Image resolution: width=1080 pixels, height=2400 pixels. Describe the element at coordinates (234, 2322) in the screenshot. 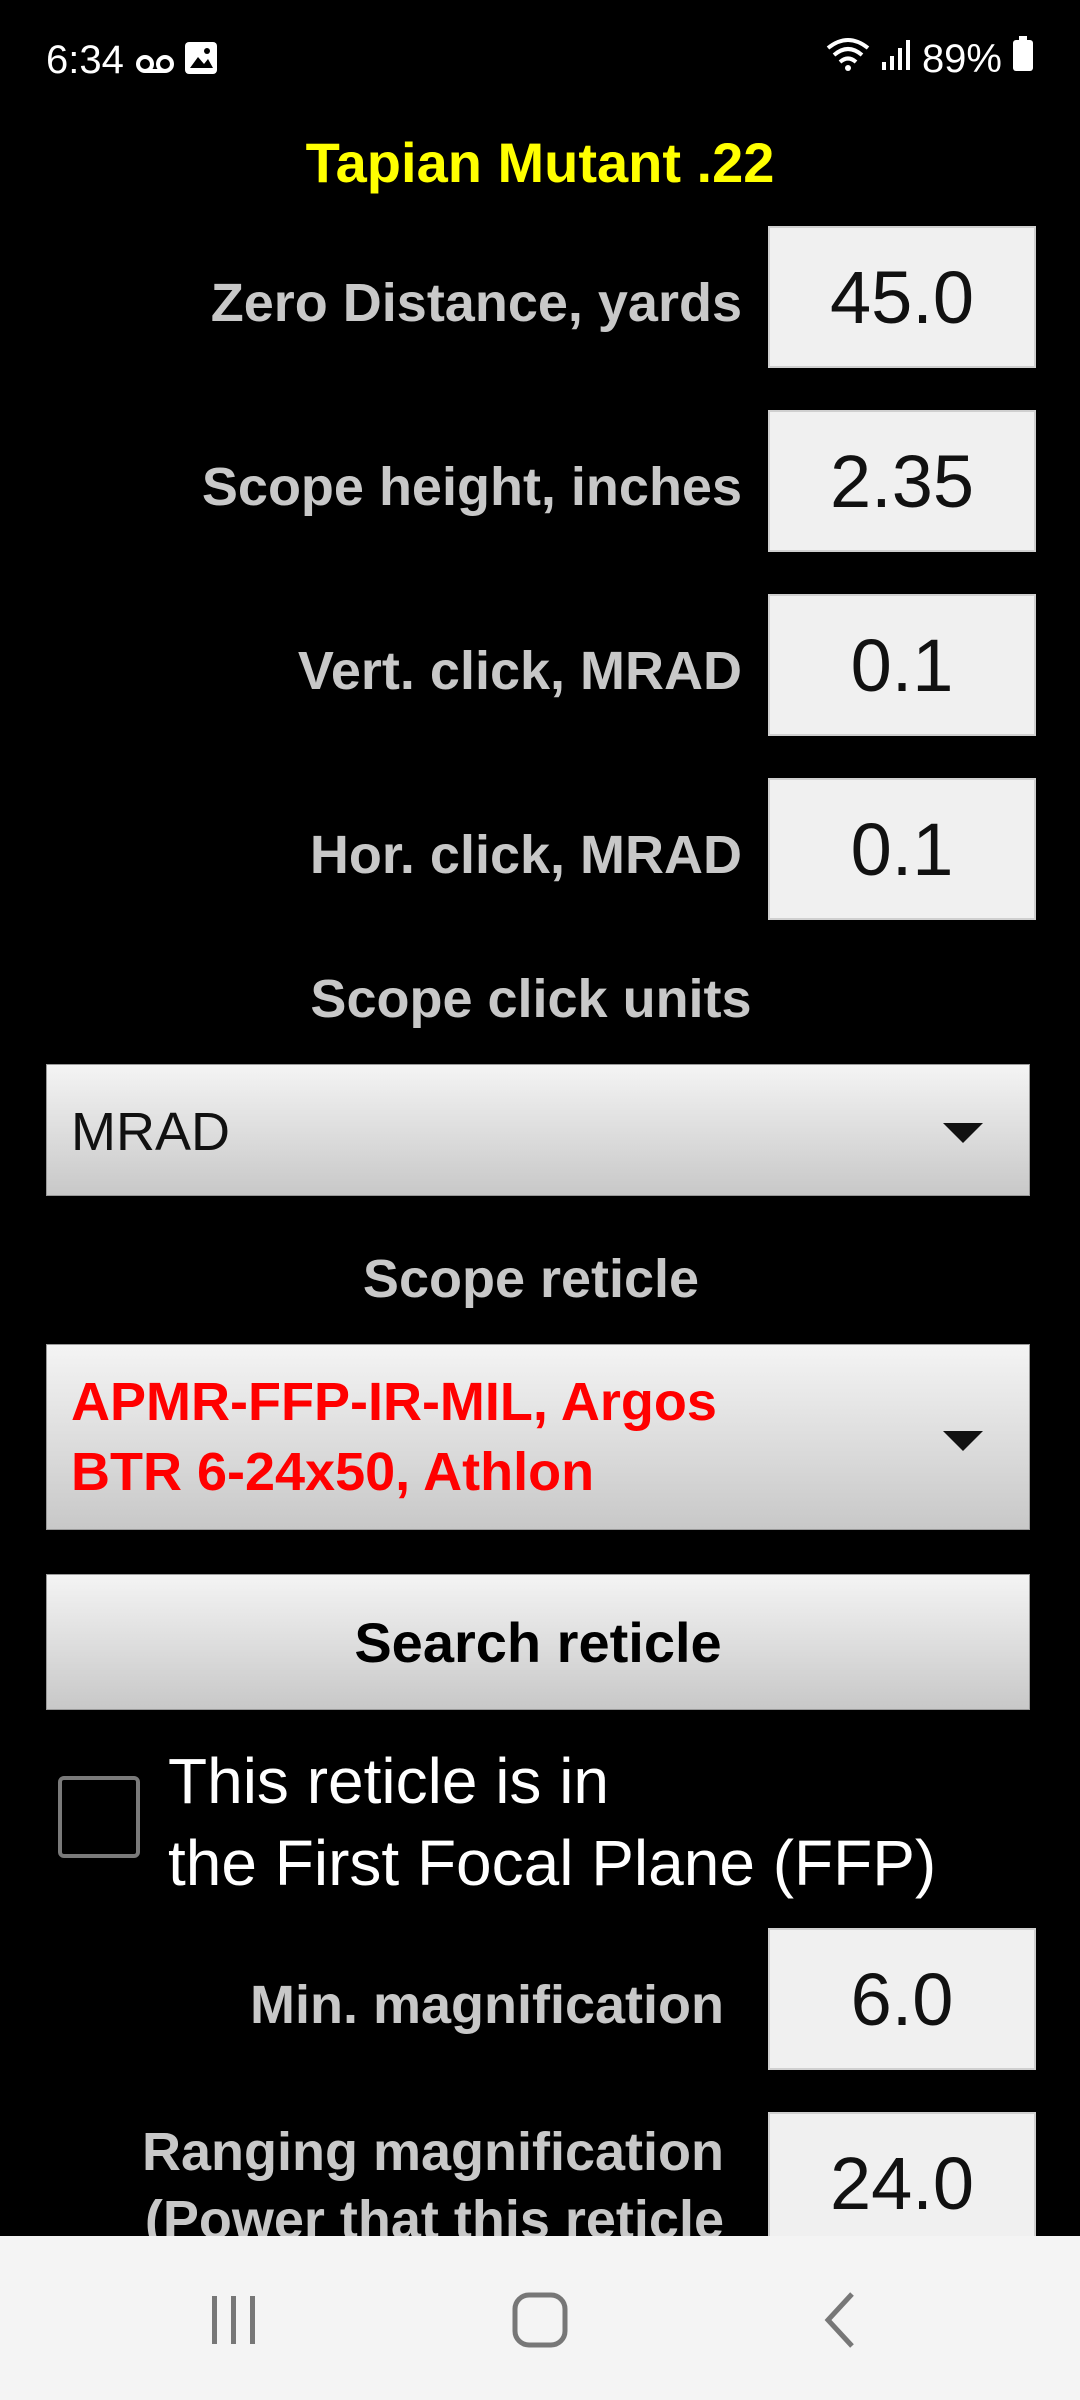

I see `recent-apps-icon` at that location.